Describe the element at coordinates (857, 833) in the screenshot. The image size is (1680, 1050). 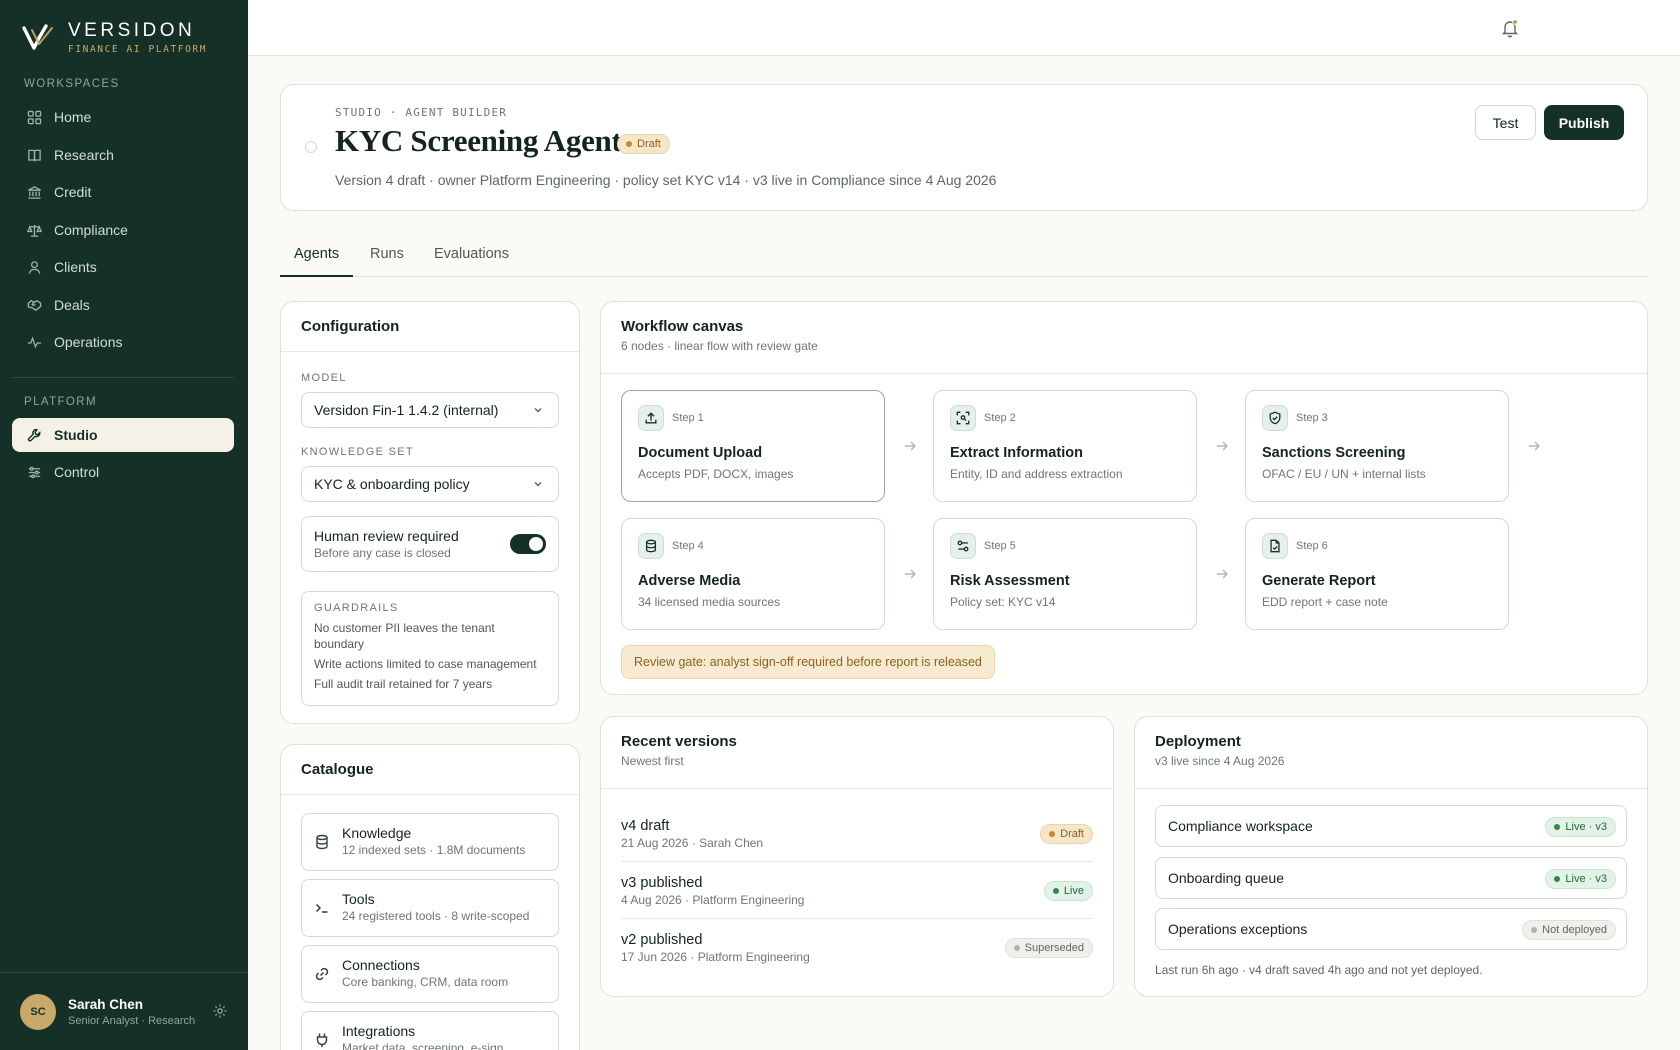
I see `version-row: v4 draft 21 Aug 2026 · Sarah Chen Draft` at that location.